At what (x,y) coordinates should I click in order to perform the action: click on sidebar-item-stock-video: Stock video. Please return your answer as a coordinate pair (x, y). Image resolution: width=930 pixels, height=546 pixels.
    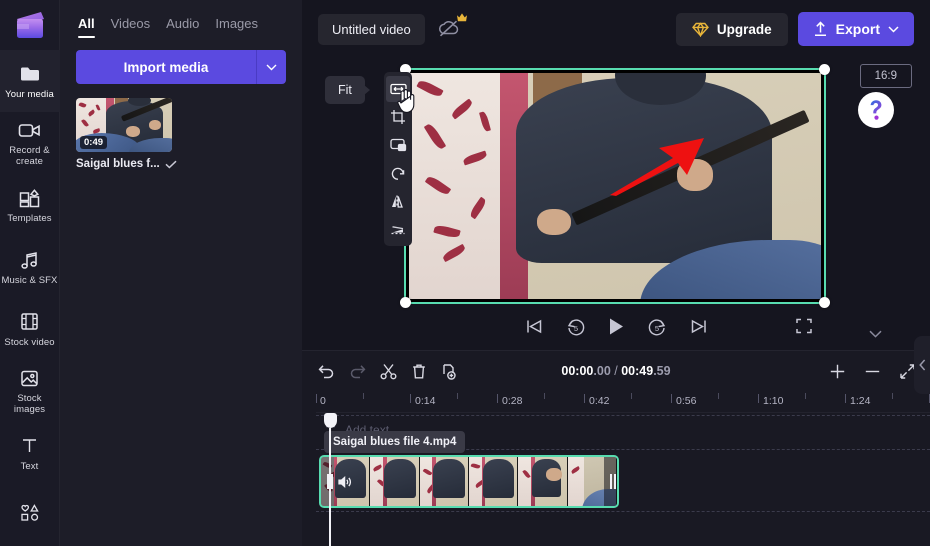
    Looking at the image, I should click on (30, 329).